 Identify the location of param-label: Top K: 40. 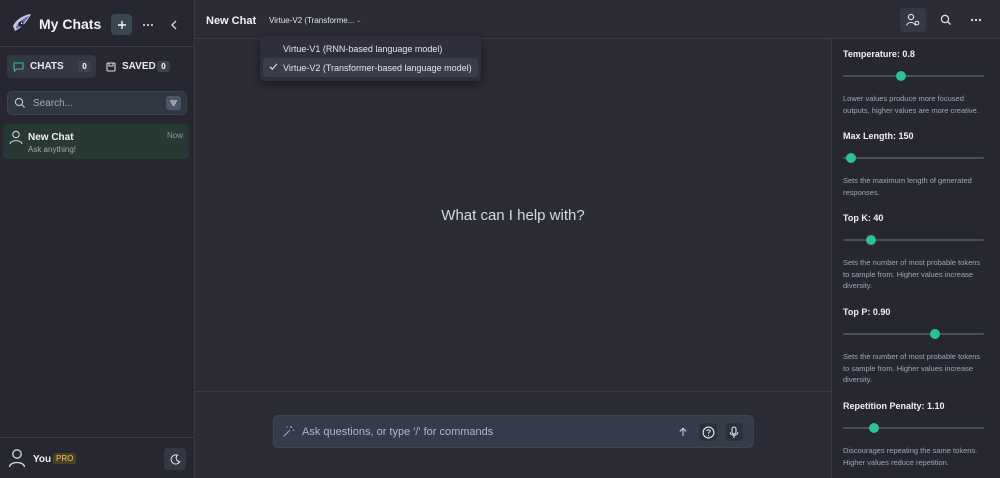
(863, 218).